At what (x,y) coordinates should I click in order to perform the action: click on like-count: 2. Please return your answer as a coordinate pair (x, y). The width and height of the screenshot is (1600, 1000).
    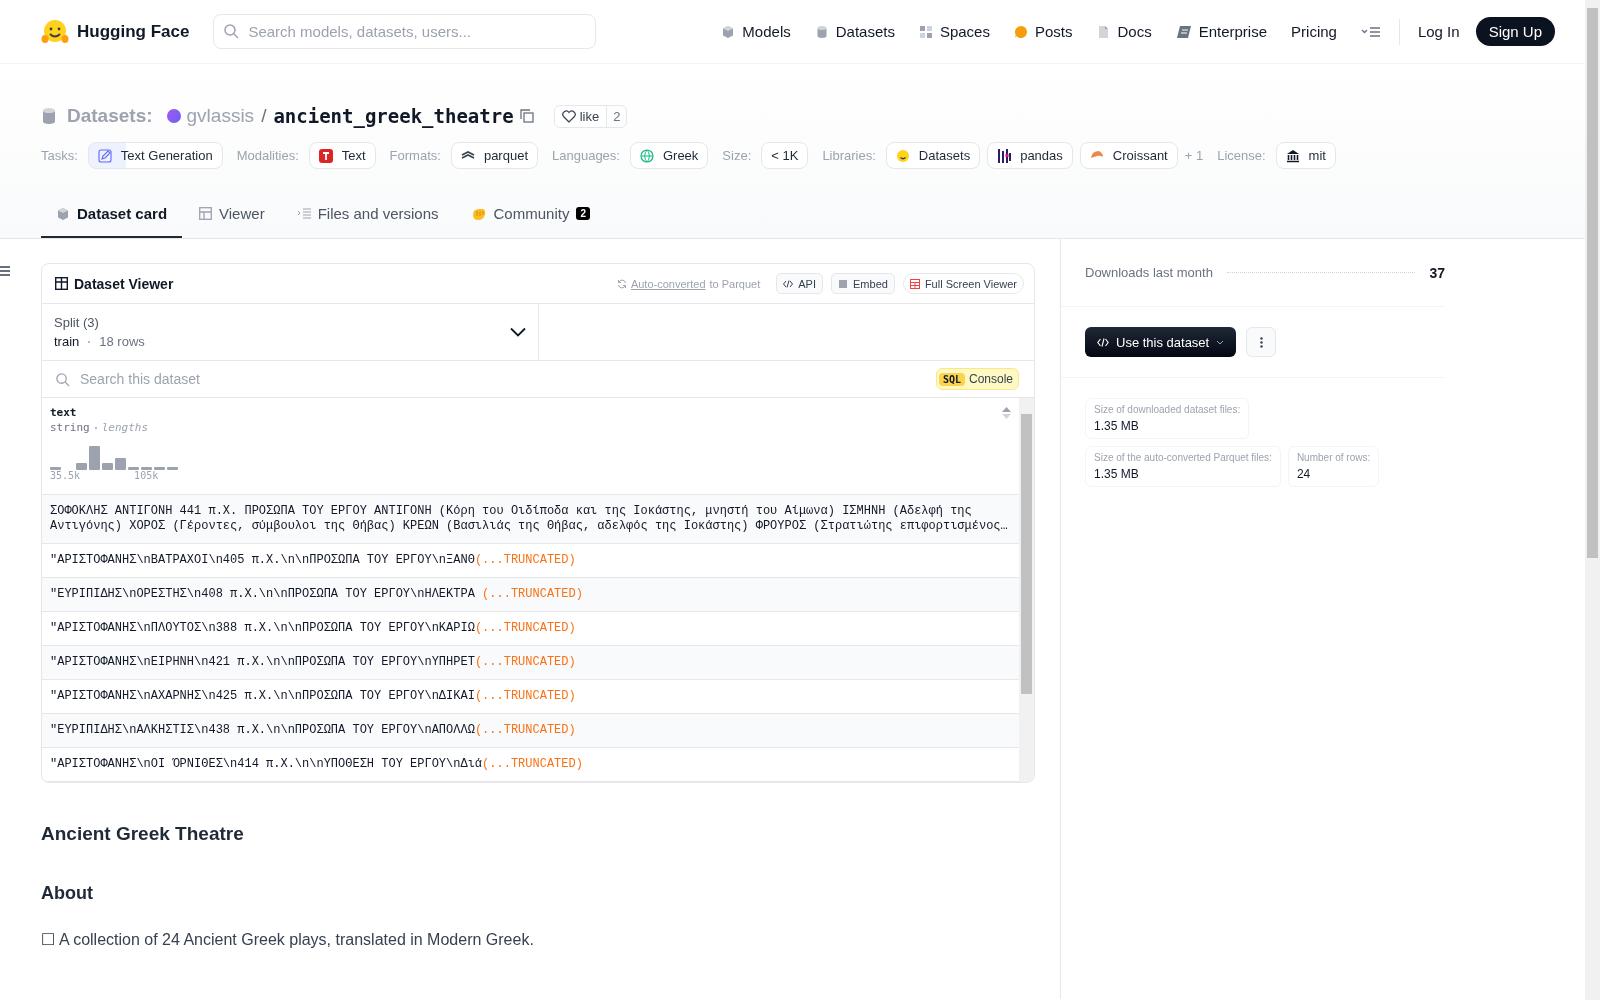
    Looking at the image, I should click on (616, 116).